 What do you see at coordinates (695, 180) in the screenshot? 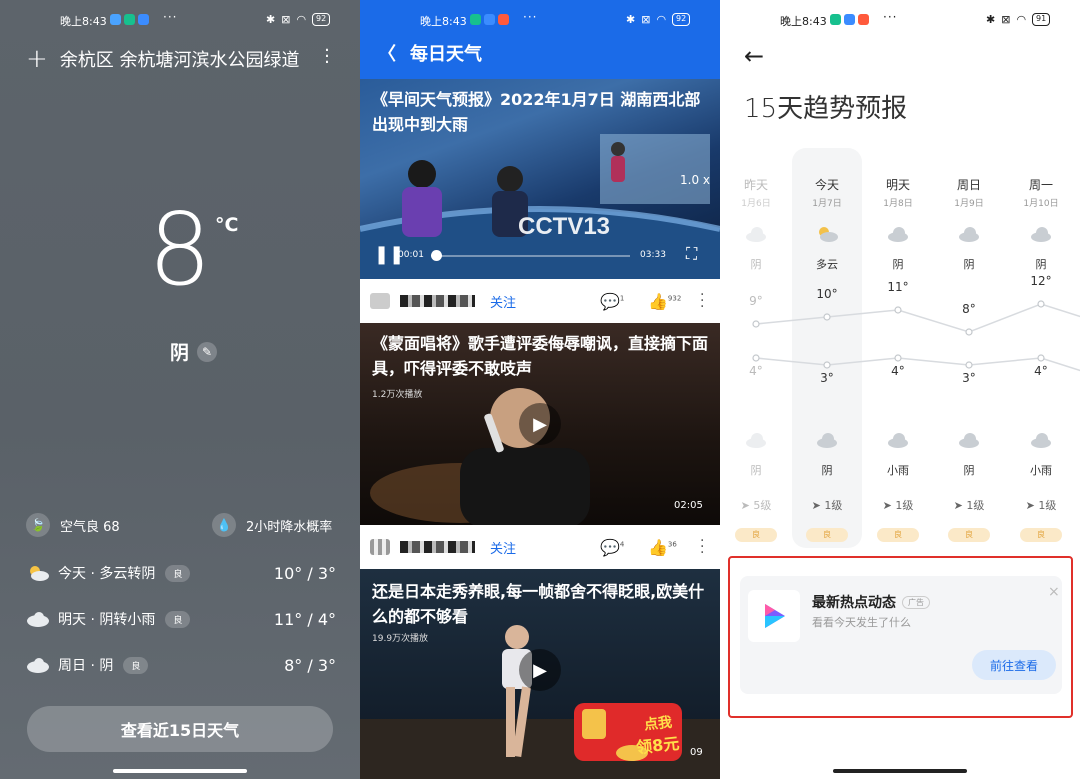
I see `playback-speed: 1.0 x` at bounding box center [695, 180].